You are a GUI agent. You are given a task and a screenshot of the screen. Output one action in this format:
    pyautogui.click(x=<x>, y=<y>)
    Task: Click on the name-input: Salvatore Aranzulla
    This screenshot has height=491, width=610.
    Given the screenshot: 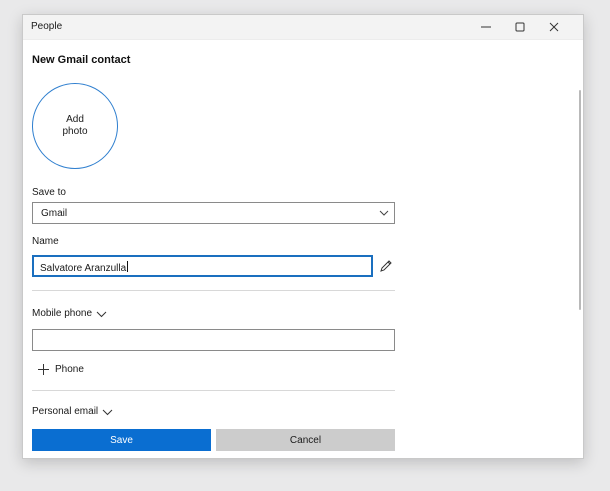 What is the action you would take?
    pyautogui.click(x=202, y=266)
    